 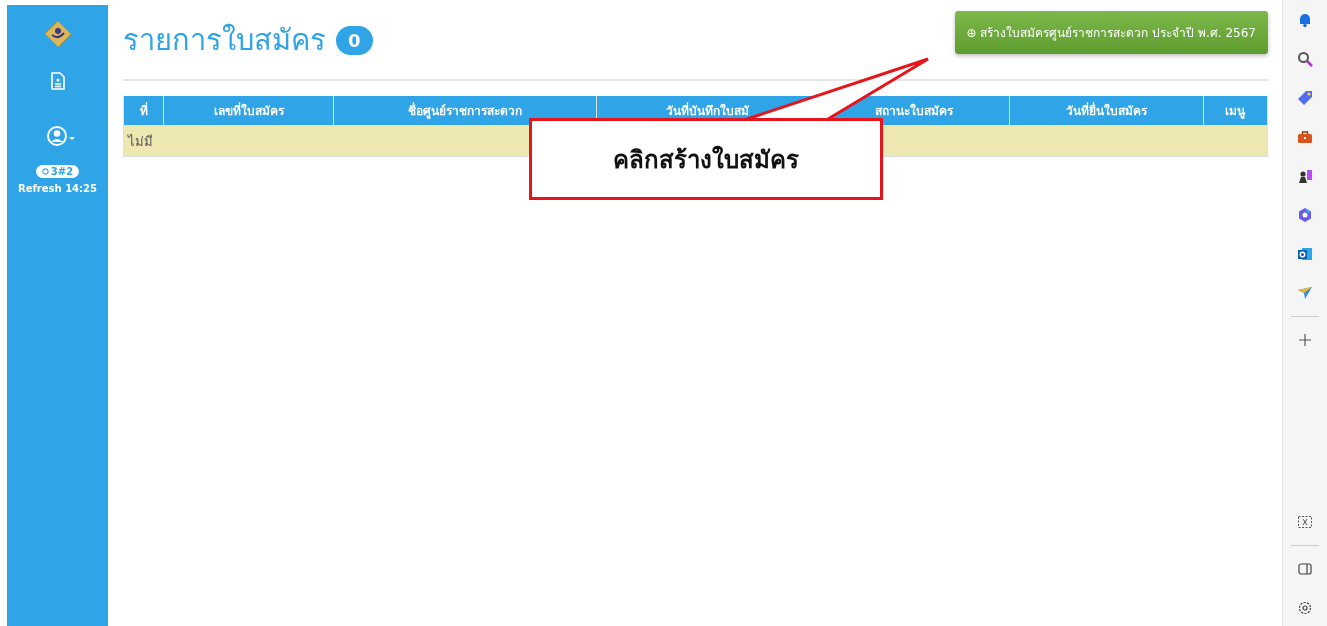 What do you see at coordinates (1305, 569) in the screenshot?
I see `sidebar-toggle-icon` at bounding box center [1305, 569].